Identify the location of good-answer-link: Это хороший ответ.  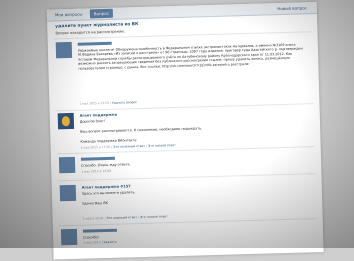
(122, 217).